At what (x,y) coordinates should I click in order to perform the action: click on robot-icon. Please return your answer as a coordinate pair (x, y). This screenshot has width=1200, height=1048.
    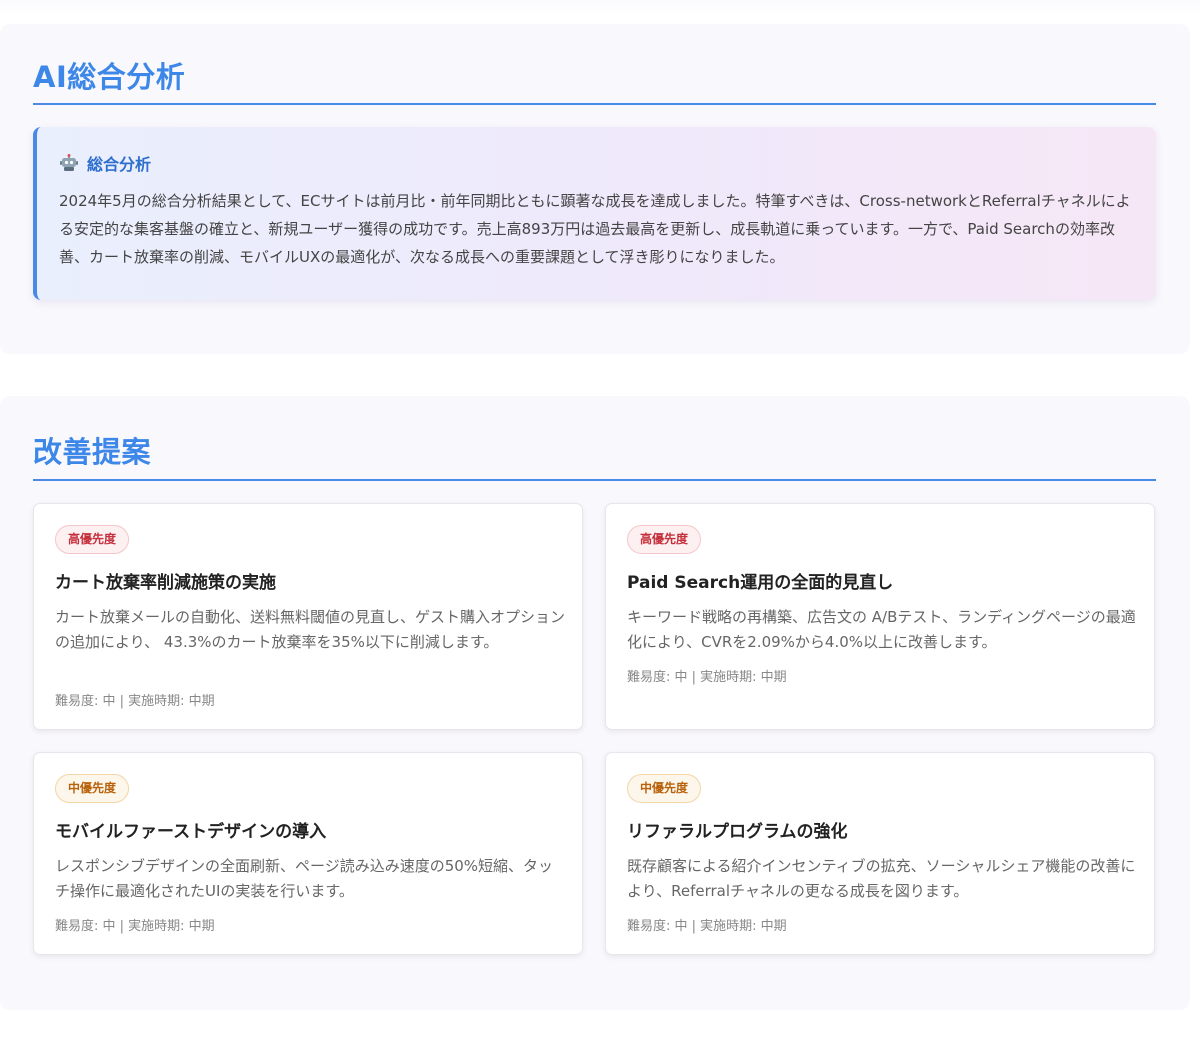
    Looking at the image, I should click on (69, 163).